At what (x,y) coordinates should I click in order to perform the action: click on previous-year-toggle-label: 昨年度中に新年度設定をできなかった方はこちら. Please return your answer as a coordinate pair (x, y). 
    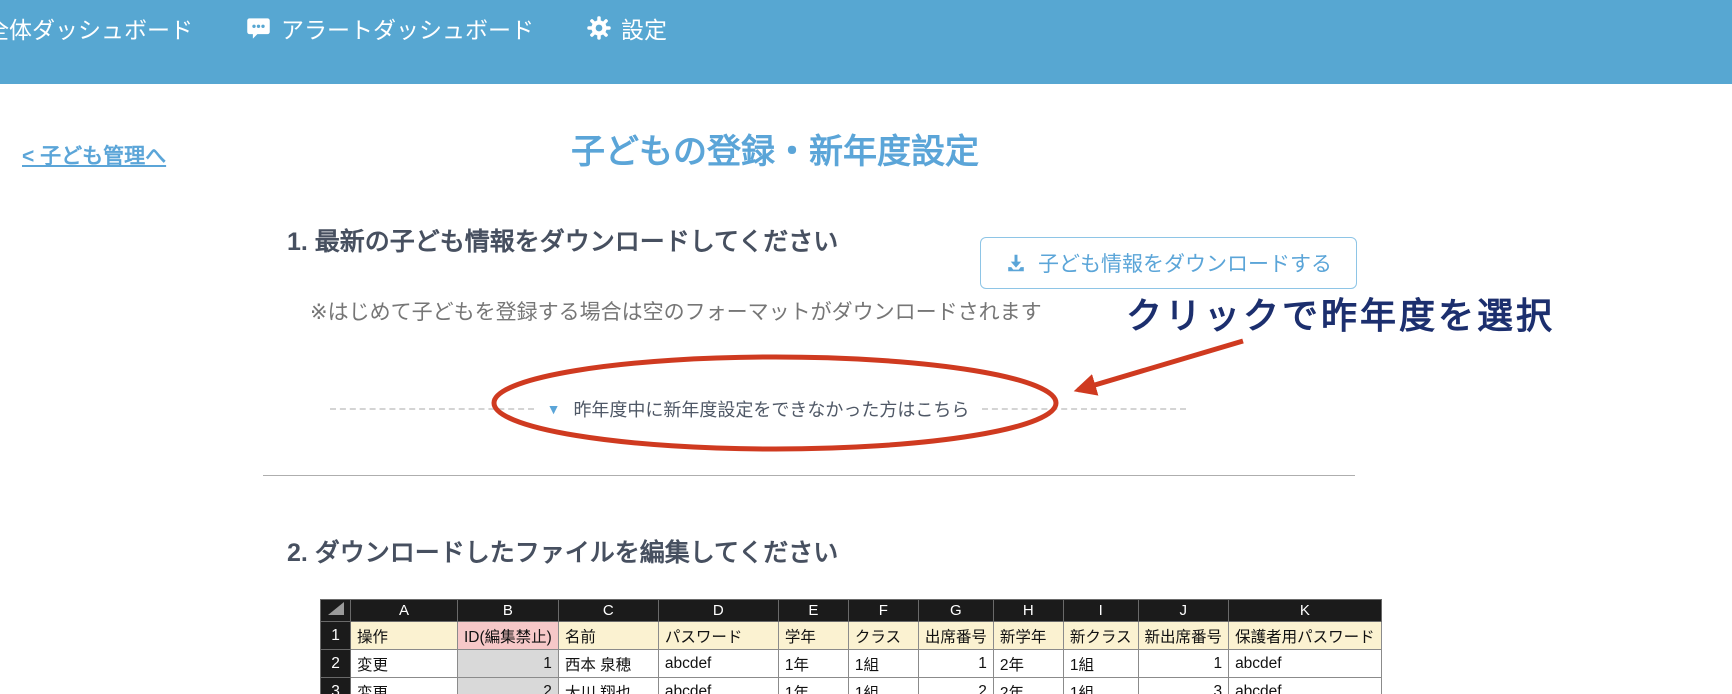
    Looking at the image, I should click on (771, 410).